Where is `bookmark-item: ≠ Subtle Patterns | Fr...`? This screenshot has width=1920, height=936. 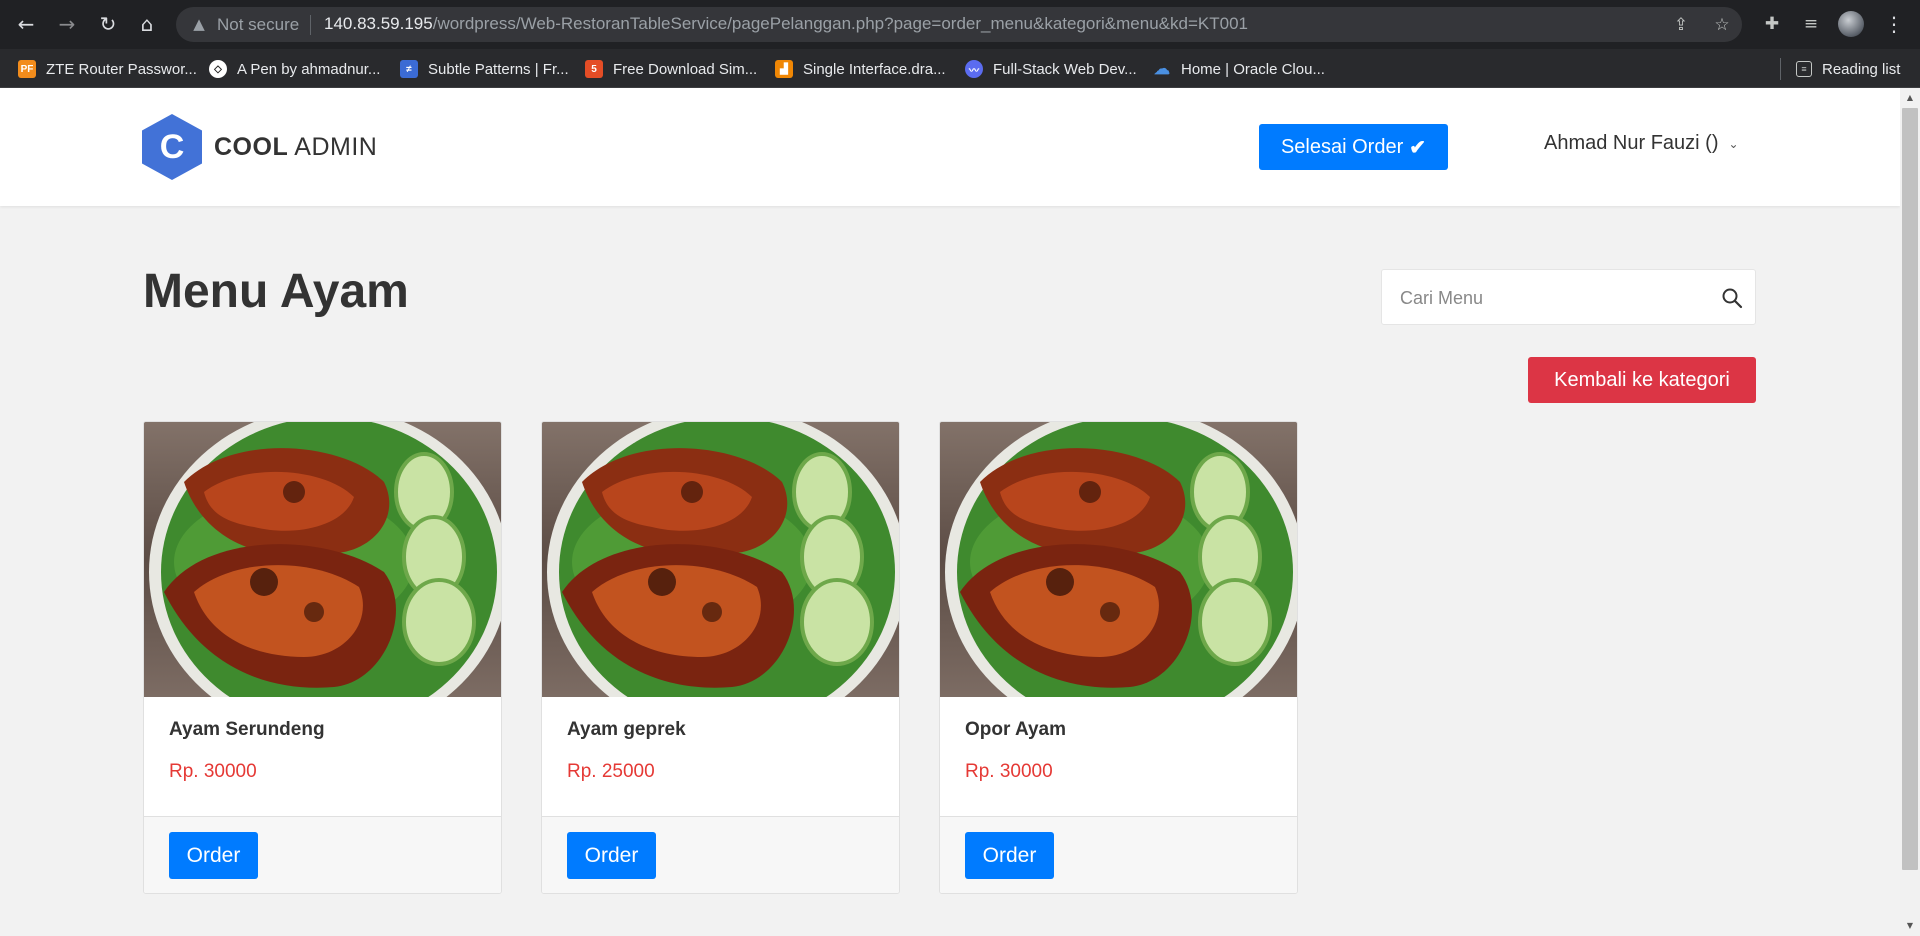 bookmark-item: ≠ Subtle Patterns | Fr... is located at coordinates (484, 69).